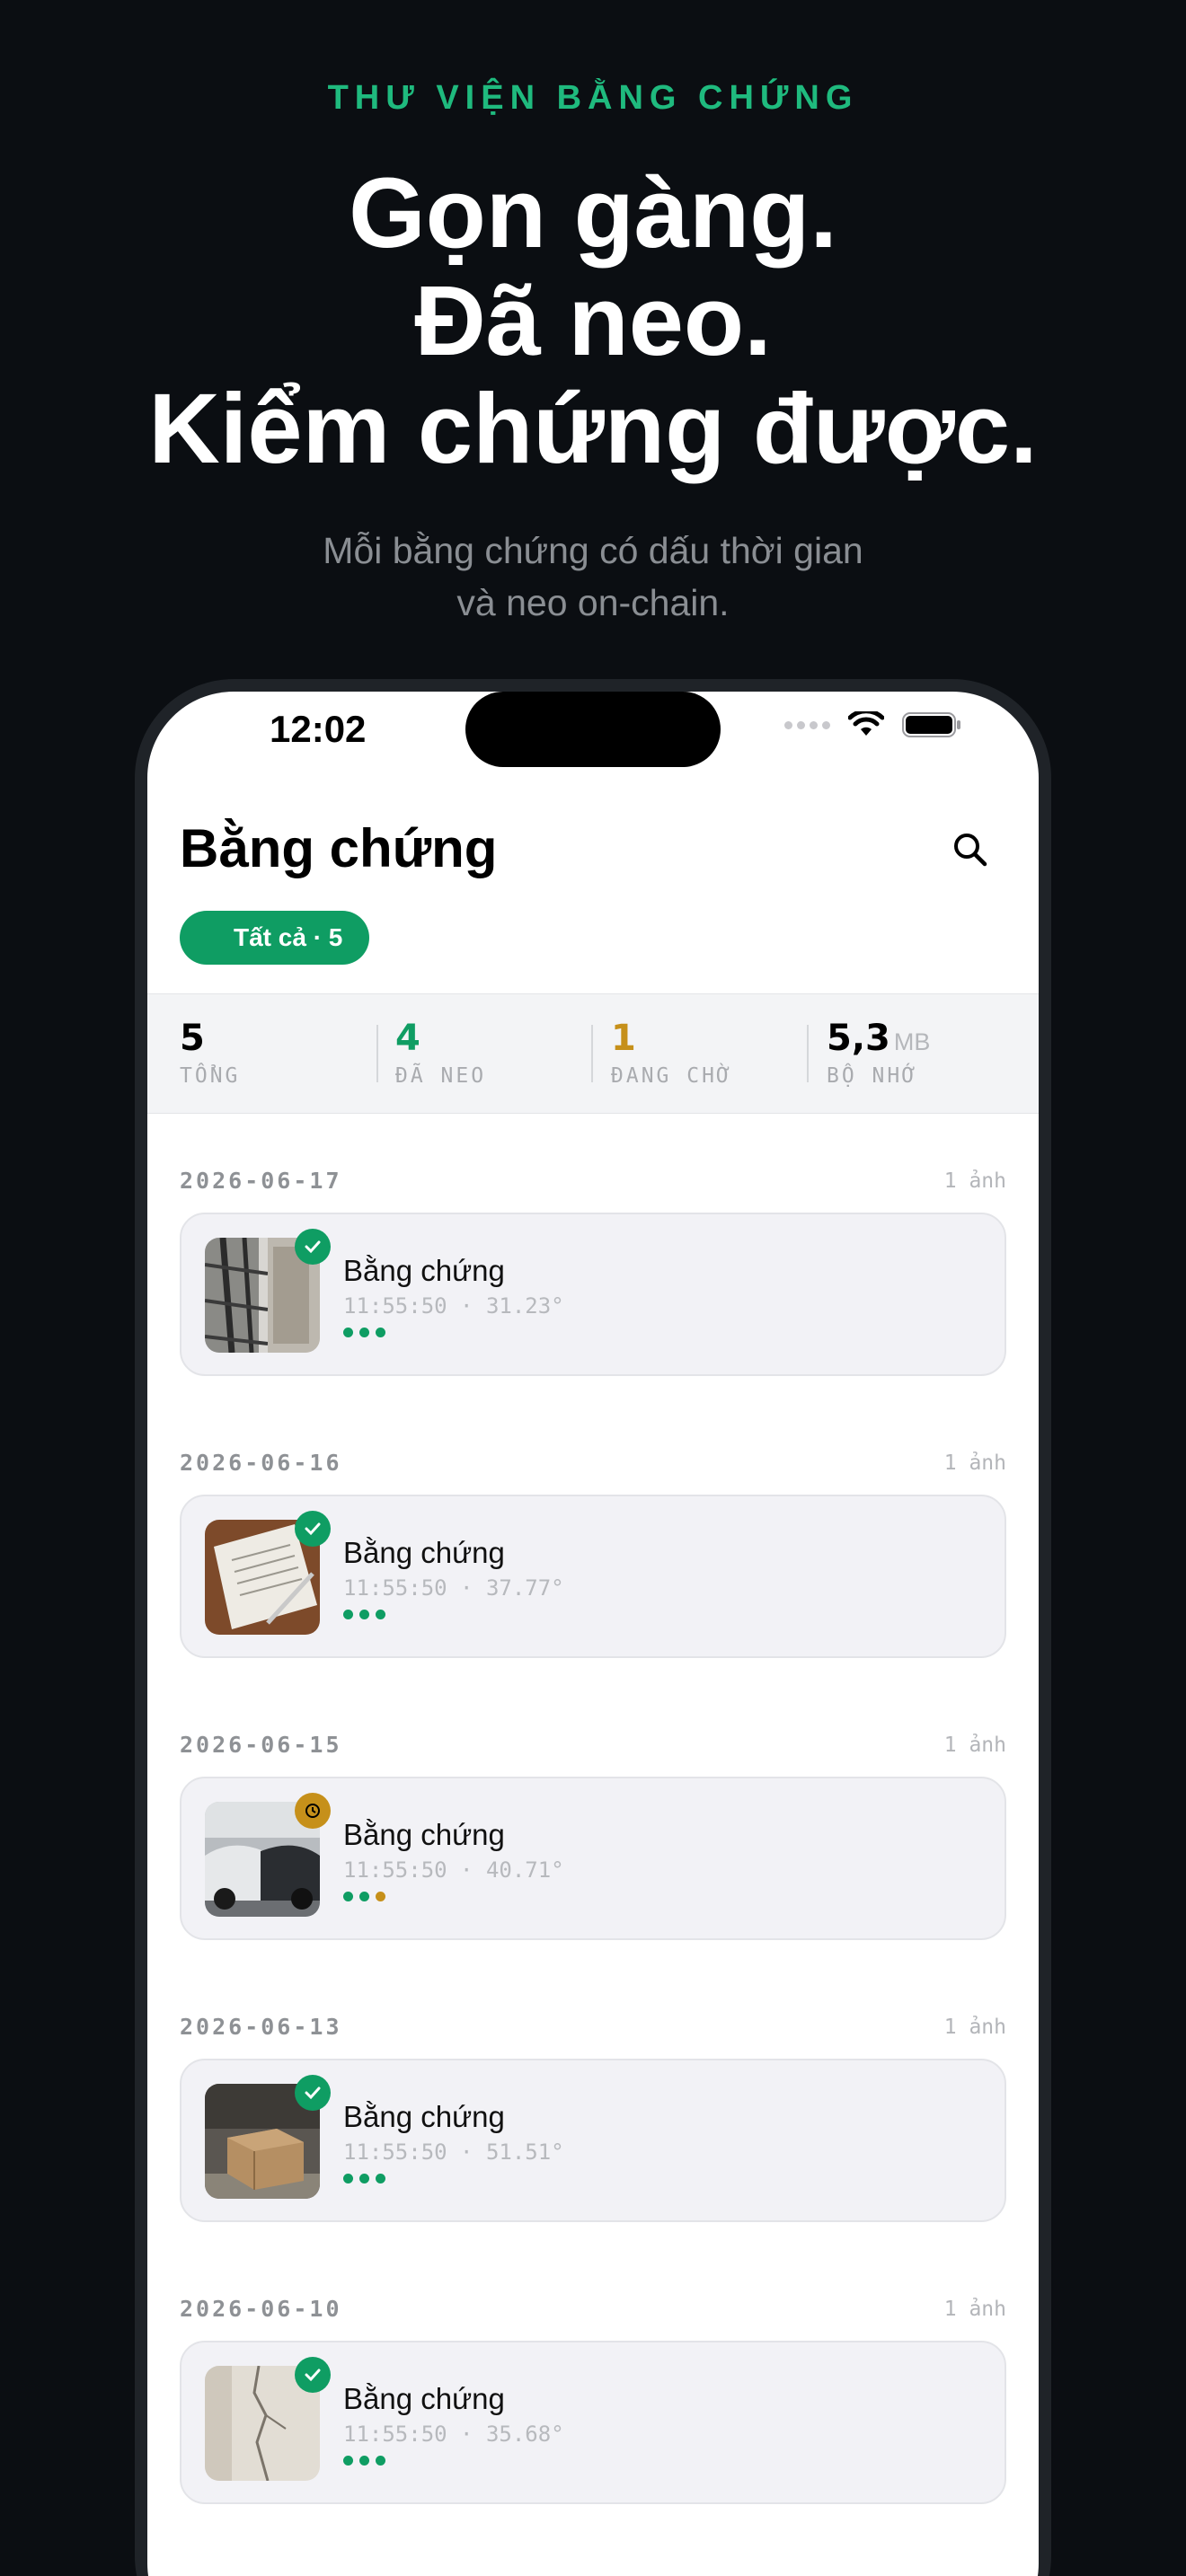 This screenshot has height=2576, width=1186. Describe the element at coordinates (275, 938) in the screenshot. I see `filter-chip-all: Tất cả · 5` at that location.